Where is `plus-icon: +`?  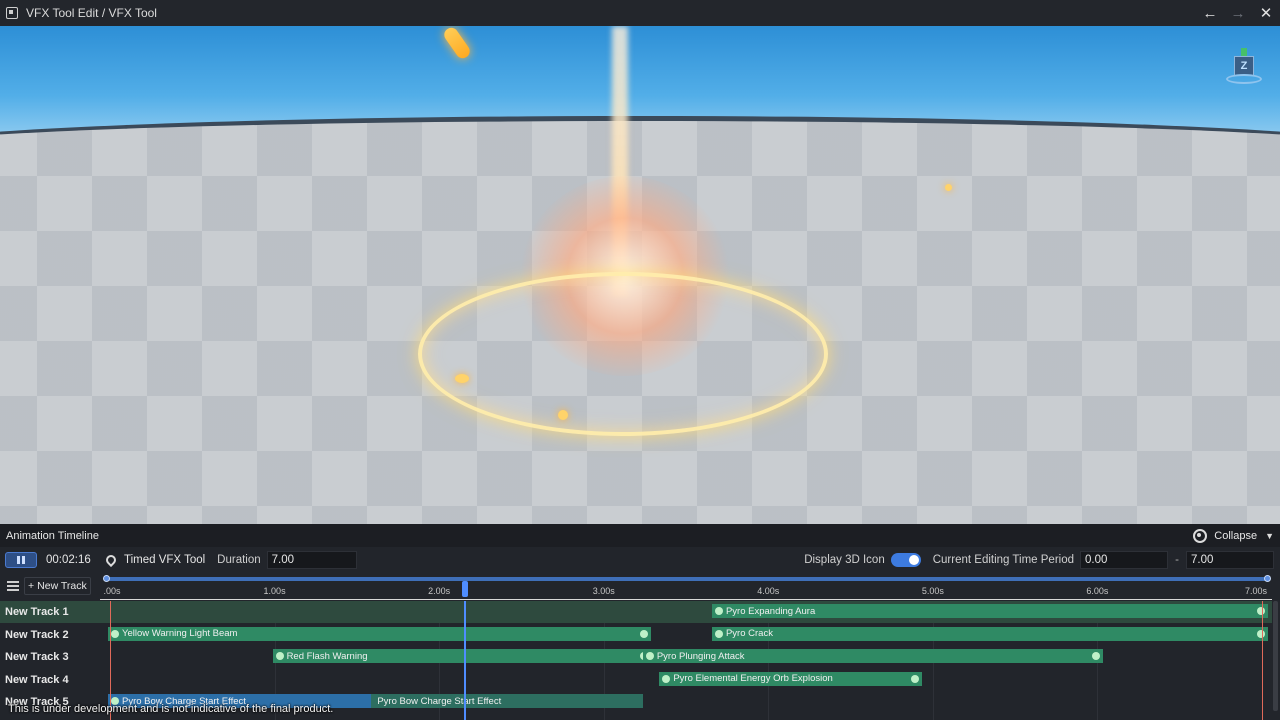 plus-icon: + is located at coordinates (31, 586).